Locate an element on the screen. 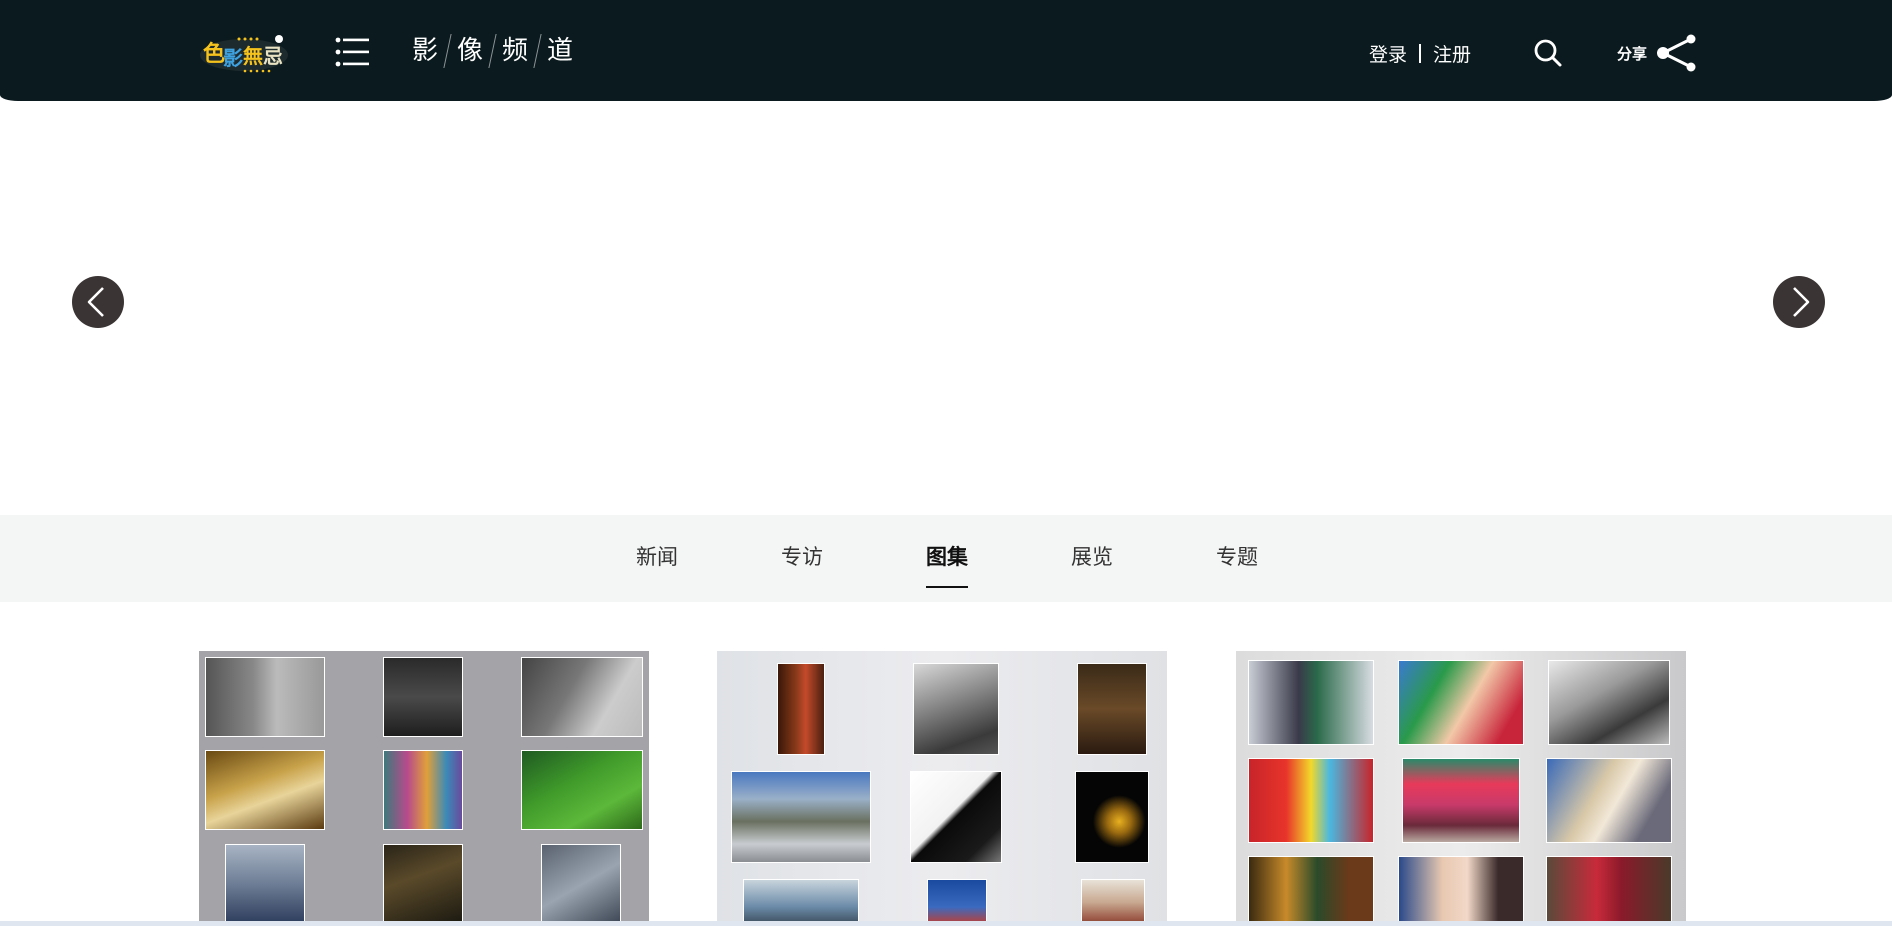 Image resolution: width=1892 pixels, height=926 pixels. channel-char: 道 is located at coordinates (560, 51).